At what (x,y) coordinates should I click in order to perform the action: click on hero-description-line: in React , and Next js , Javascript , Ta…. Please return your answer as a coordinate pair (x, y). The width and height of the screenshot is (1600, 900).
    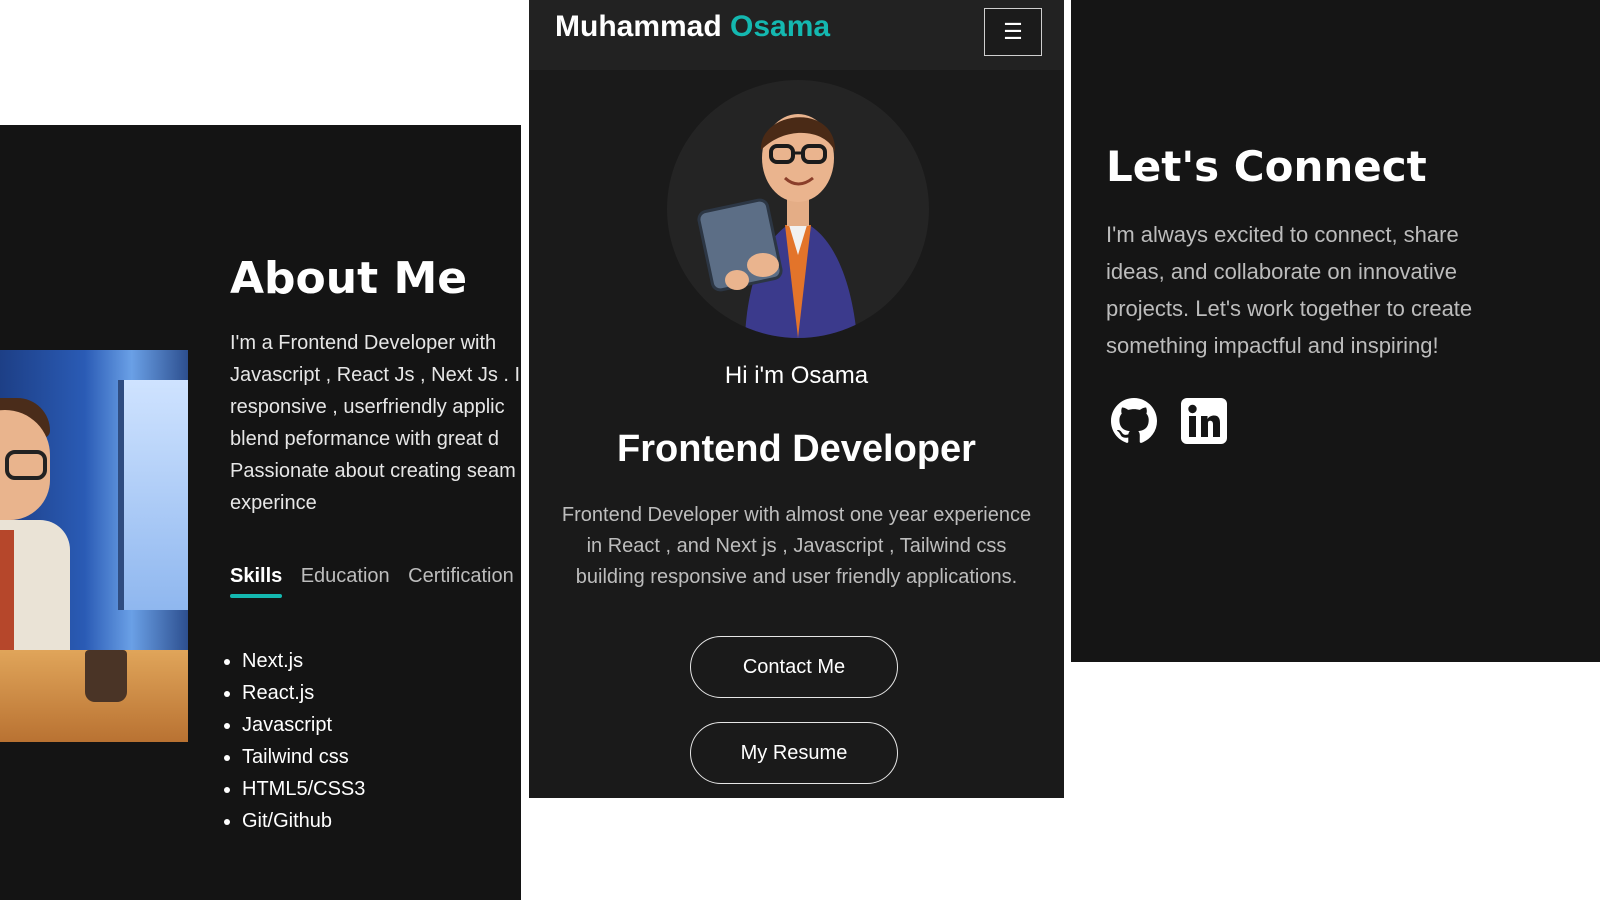
    Looking at the image, I should click on (796, 546).